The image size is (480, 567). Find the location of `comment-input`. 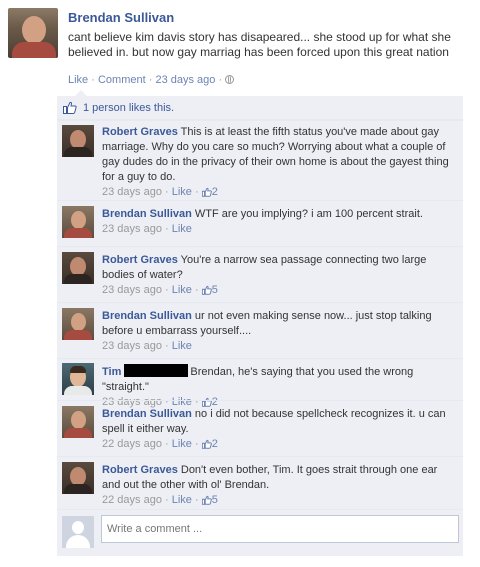

comment-input is located at coordinates (280, 529).